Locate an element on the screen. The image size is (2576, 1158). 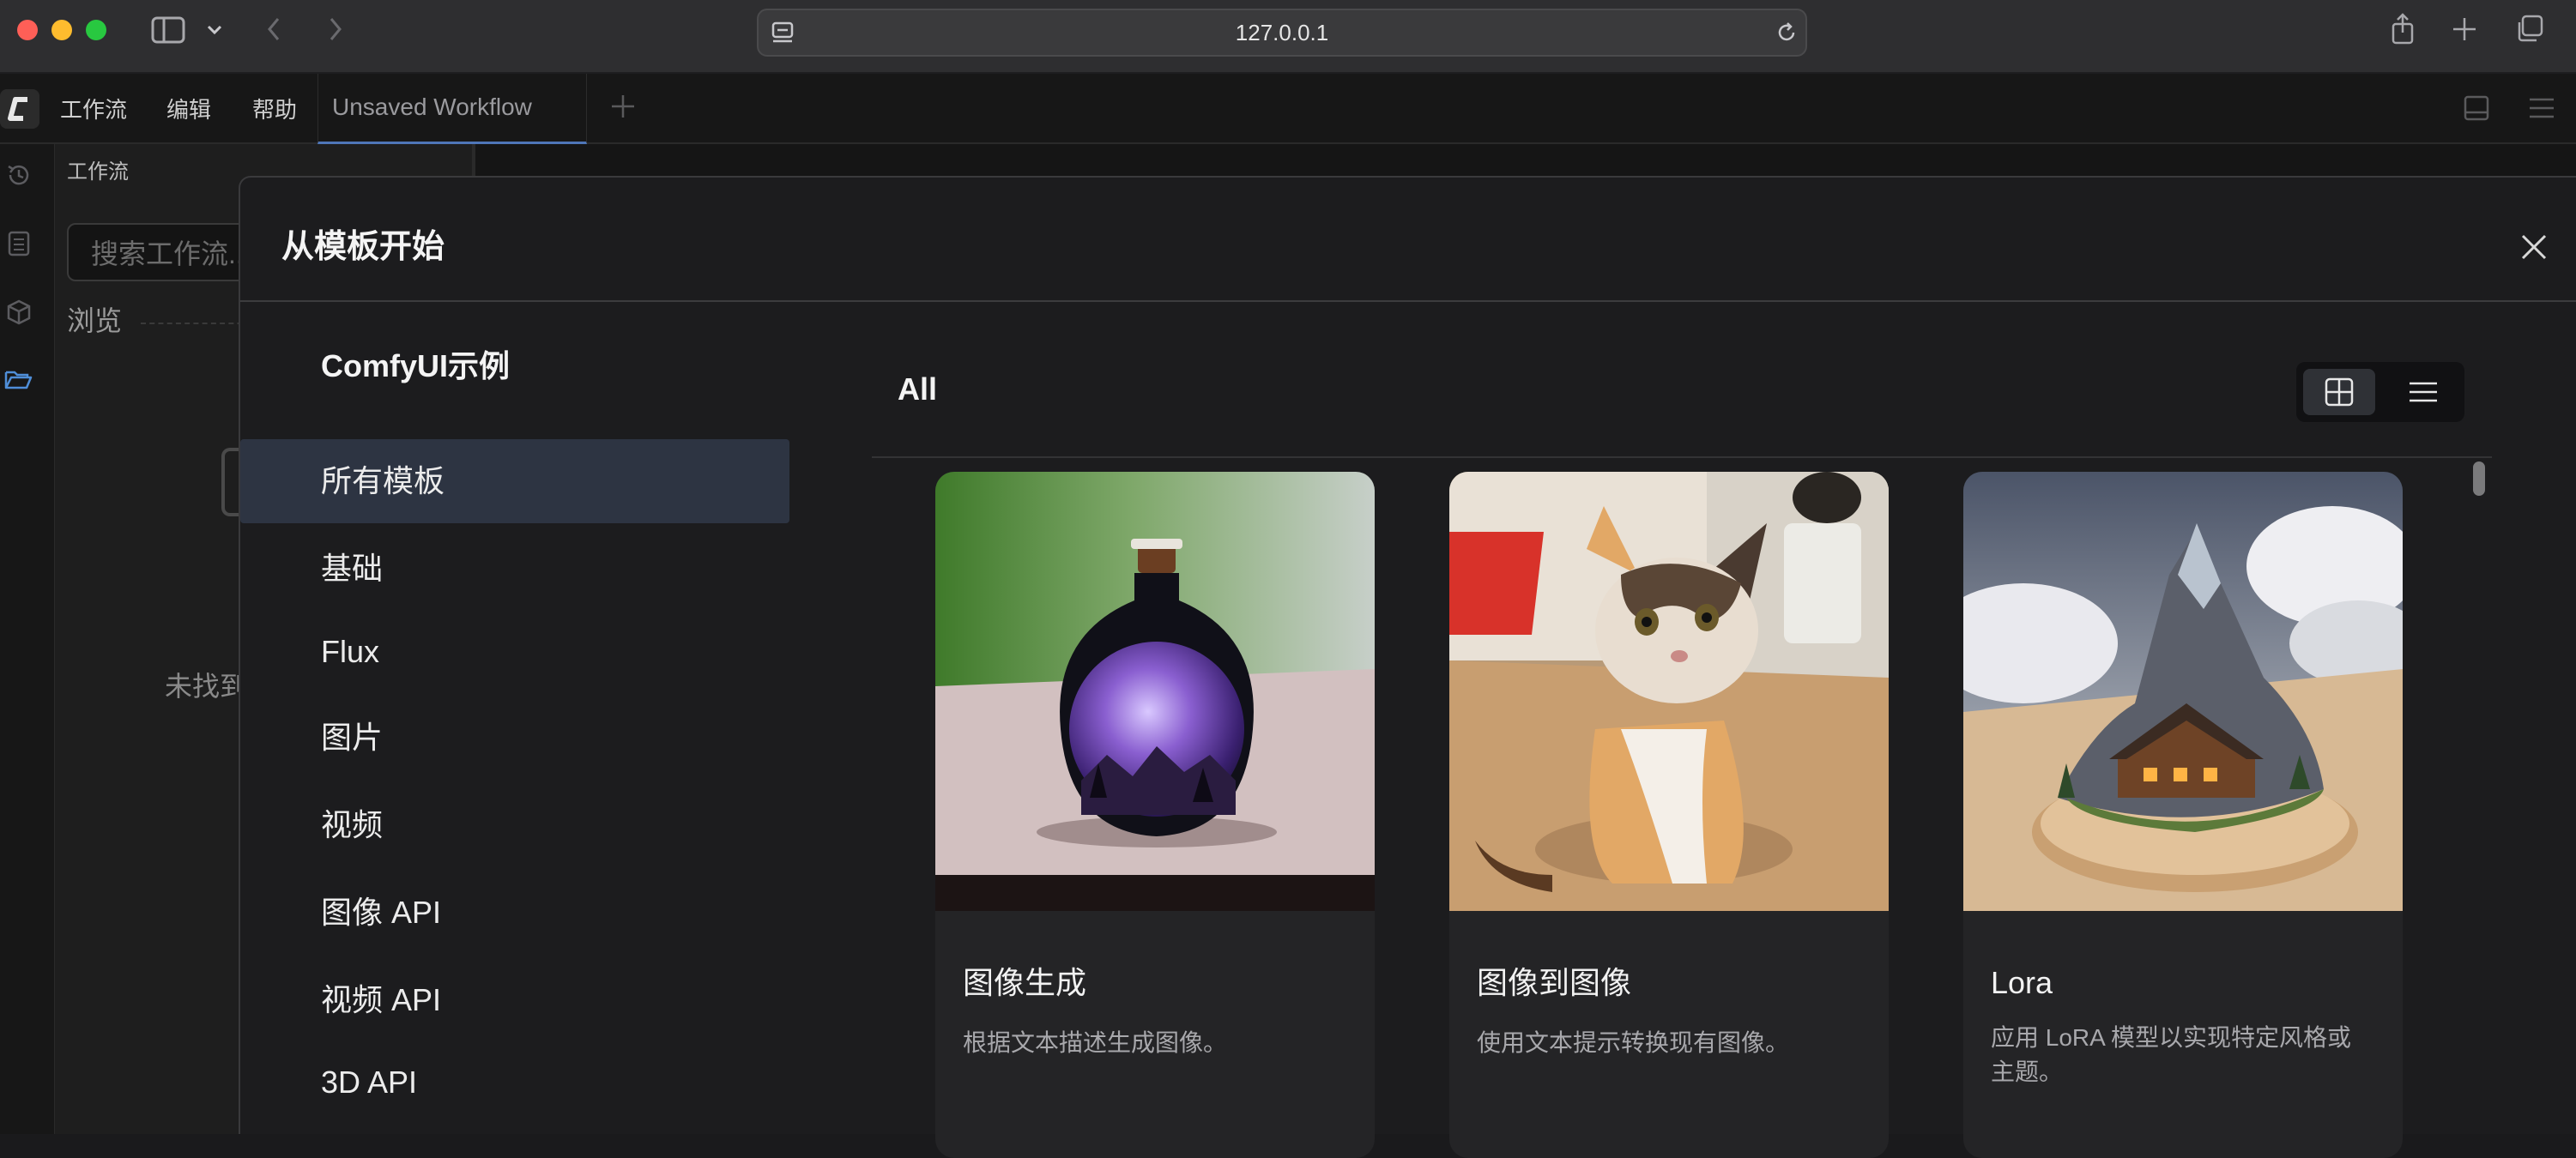
kitten-thumbnail is located at coordinates (1669, 691).